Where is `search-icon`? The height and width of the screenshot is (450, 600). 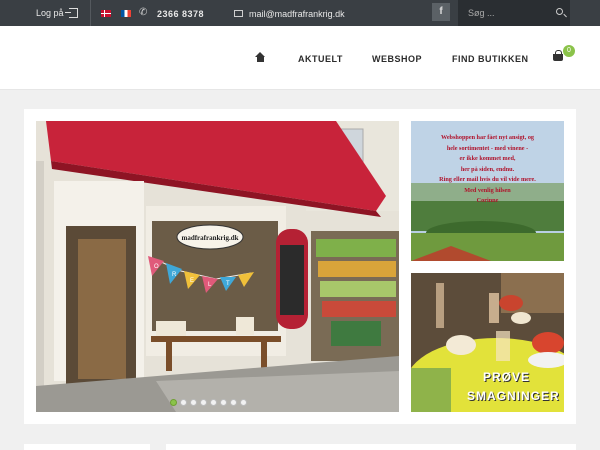 search-icon is located at coordinates (559, 11).